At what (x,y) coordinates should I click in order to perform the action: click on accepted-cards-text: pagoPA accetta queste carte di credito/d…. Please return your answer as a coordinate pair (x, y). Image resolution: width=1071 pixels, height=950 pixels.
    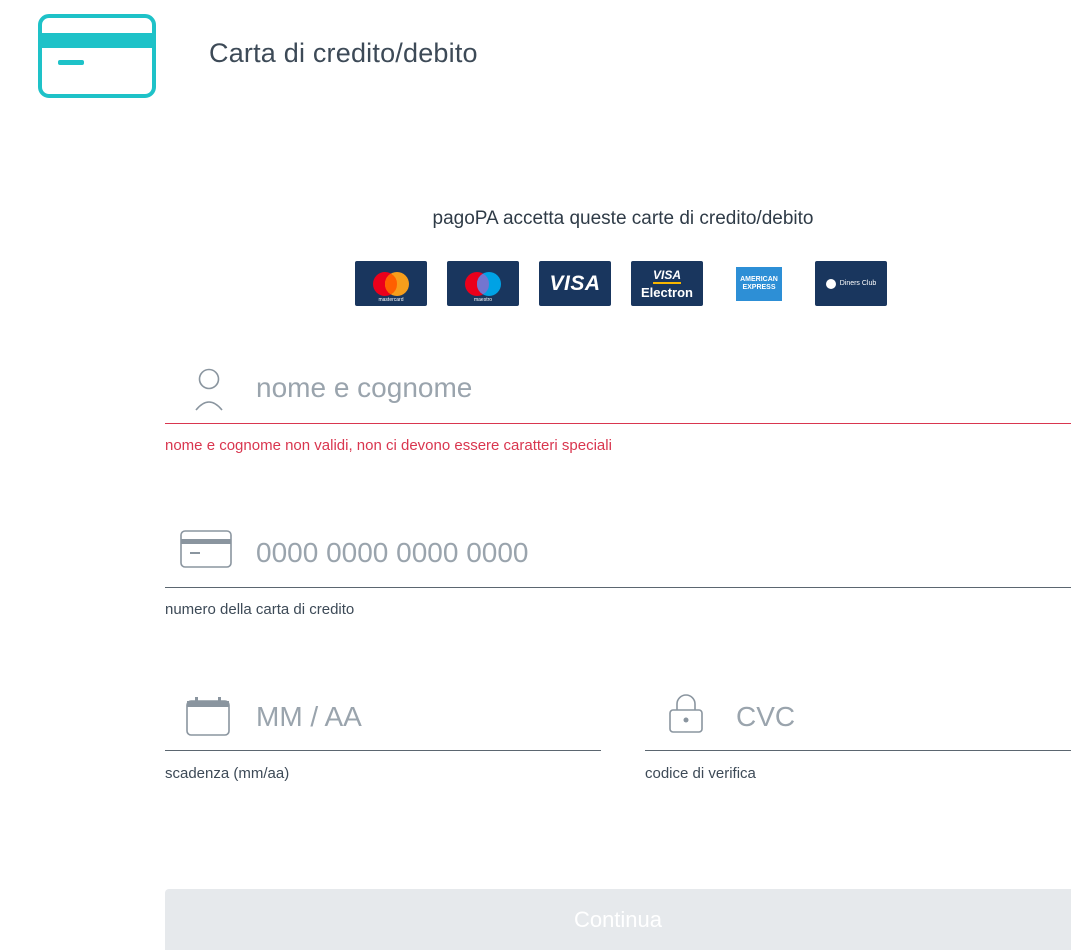
    Looking at the image, I should click on (623, 218).